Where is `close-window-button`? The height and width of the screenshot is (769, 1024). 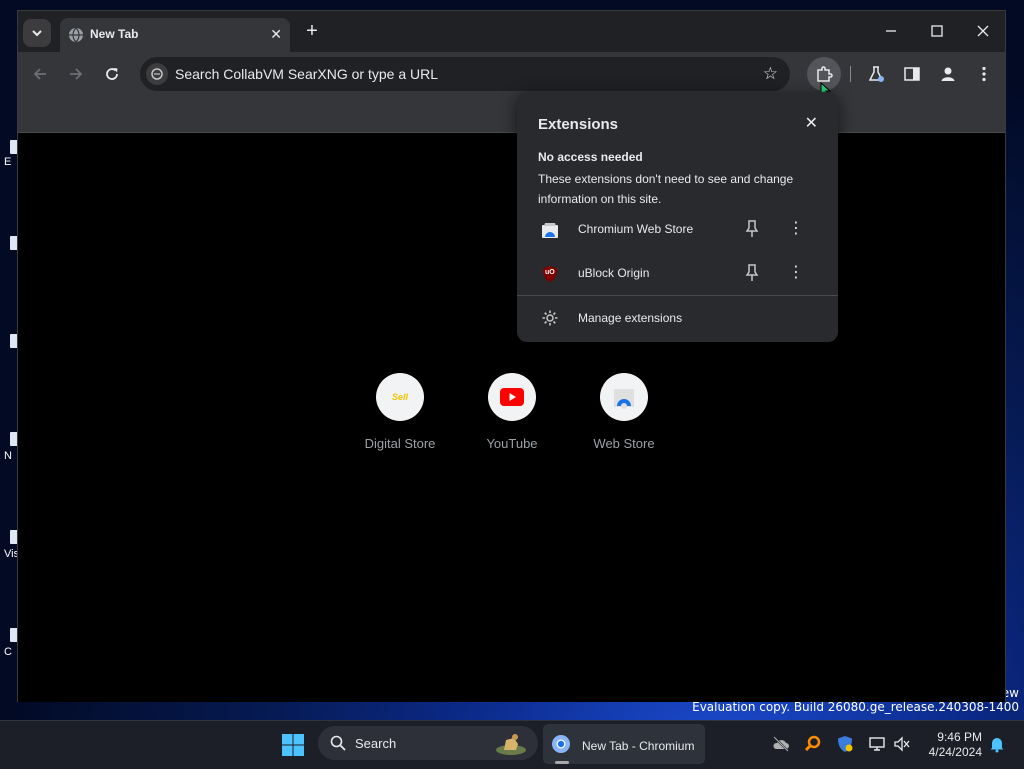
close-window-button is located at coordinates (983, 31).